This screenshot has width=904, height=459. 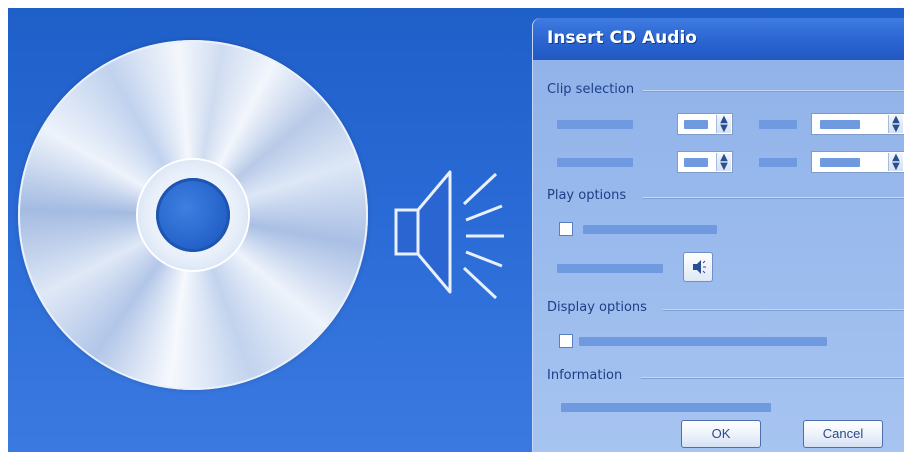 What do you see at coordinates (622, 38) in the screenshot?
I see `dialog-title: Insert CD Audio` at bounding box center [622, 38].